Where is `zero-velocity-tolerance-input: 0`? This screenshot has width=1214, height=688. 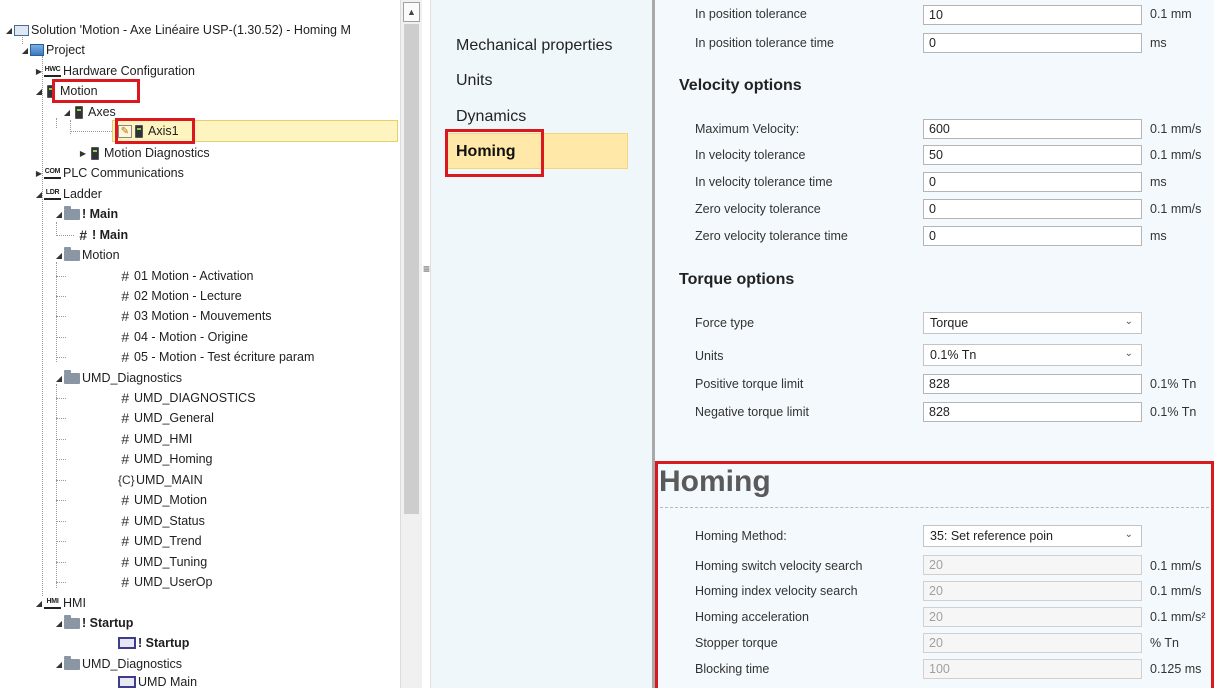 zero-velocity-tolerance-input: 0 is located at coordinates (1032, 209).